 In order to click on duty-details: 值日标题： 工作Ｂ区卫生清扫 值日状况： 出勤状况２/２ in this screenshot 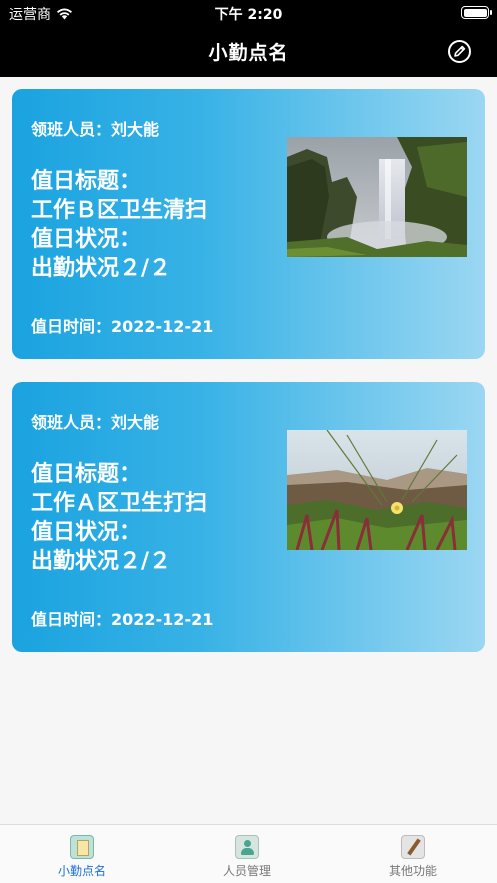, I will do `click(119, 225)`.